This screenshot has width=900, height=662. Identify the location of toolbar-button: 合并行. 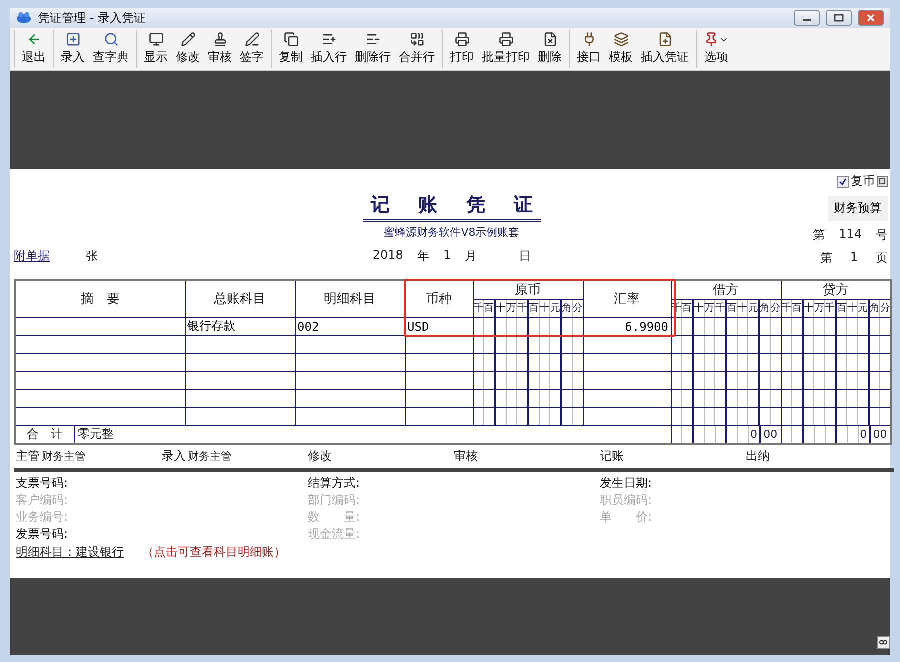
(417, 49).